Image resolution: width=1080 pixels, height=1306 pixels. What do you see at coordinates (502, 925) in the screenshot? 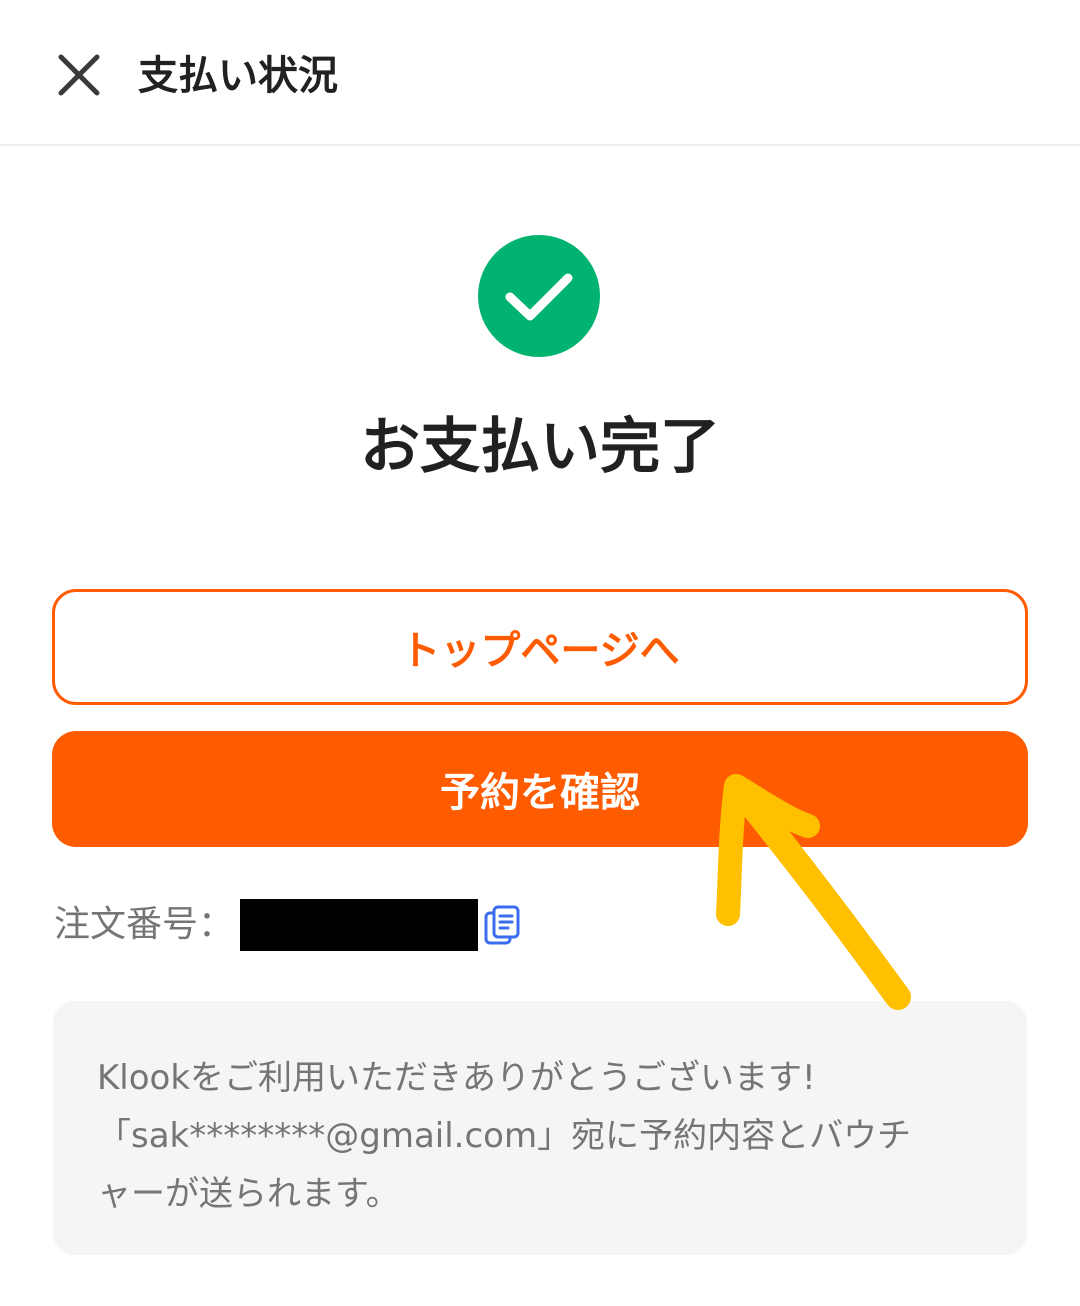
I see `copy-icon` at bounding box center [502, 925].